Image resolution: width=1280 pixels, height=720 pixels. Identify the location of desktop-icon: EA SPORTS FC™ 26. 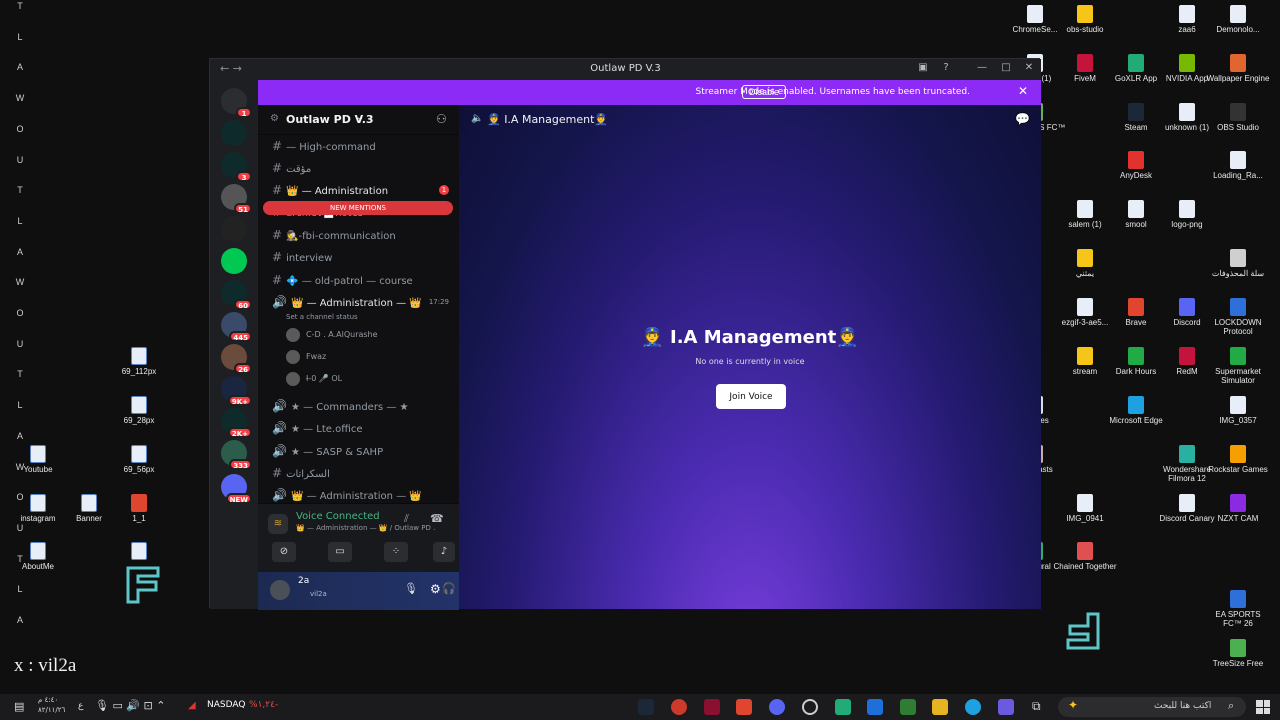
(1238, 609).